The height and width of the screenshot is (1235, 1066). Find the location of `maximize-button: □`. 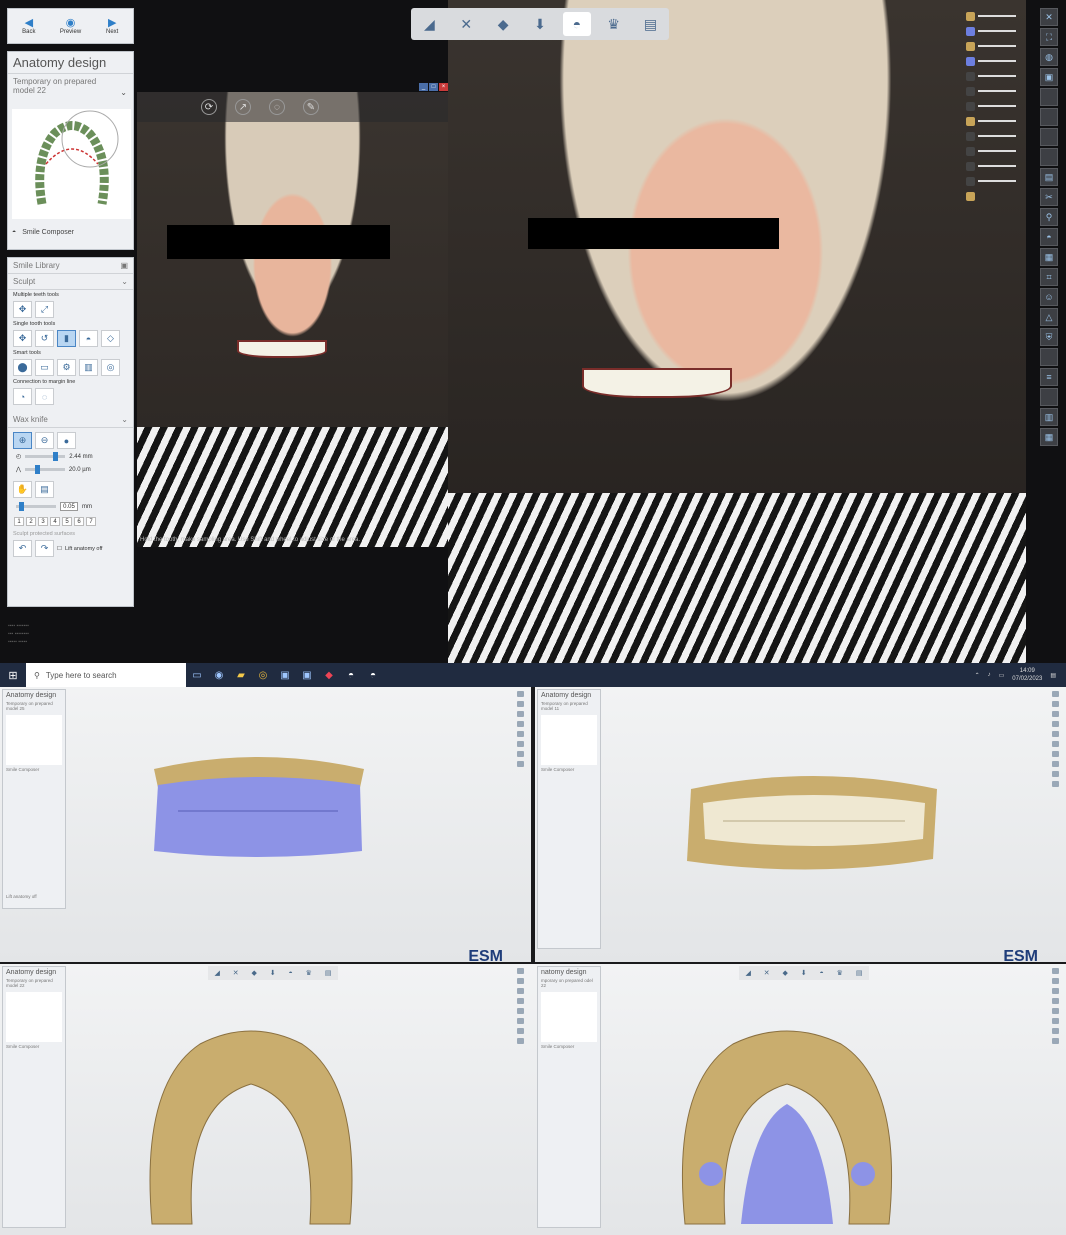

maximize-button: □ is located at coordinates (433, 87).